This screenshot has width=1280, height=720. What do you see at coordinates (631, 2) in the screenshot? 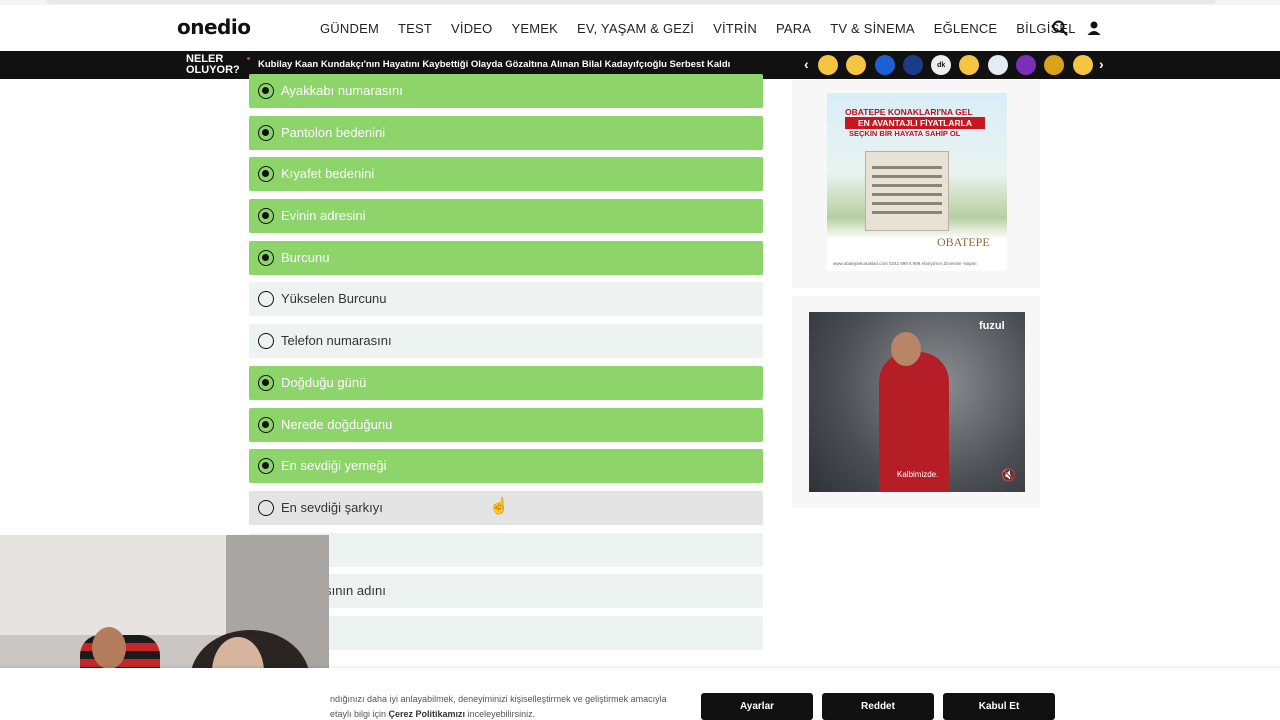
I see `top-strip-inner` at bounding box center [631, 2].